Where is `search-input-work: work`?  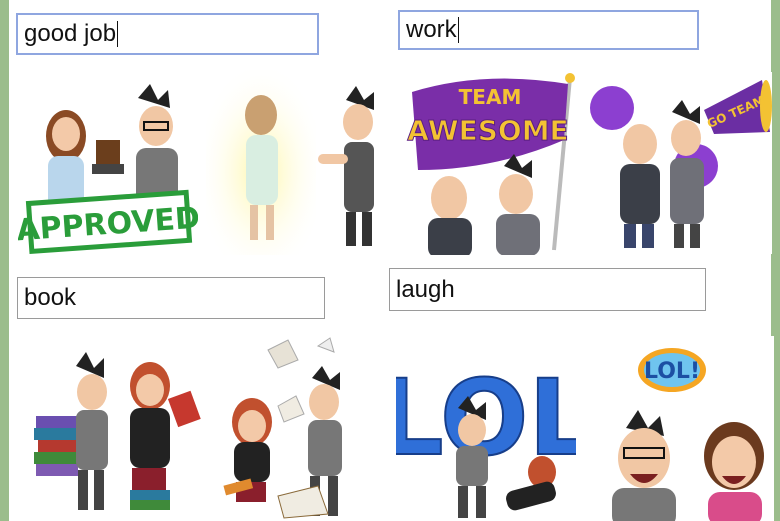
search-input-work: work is located at coordinates (548, 30).